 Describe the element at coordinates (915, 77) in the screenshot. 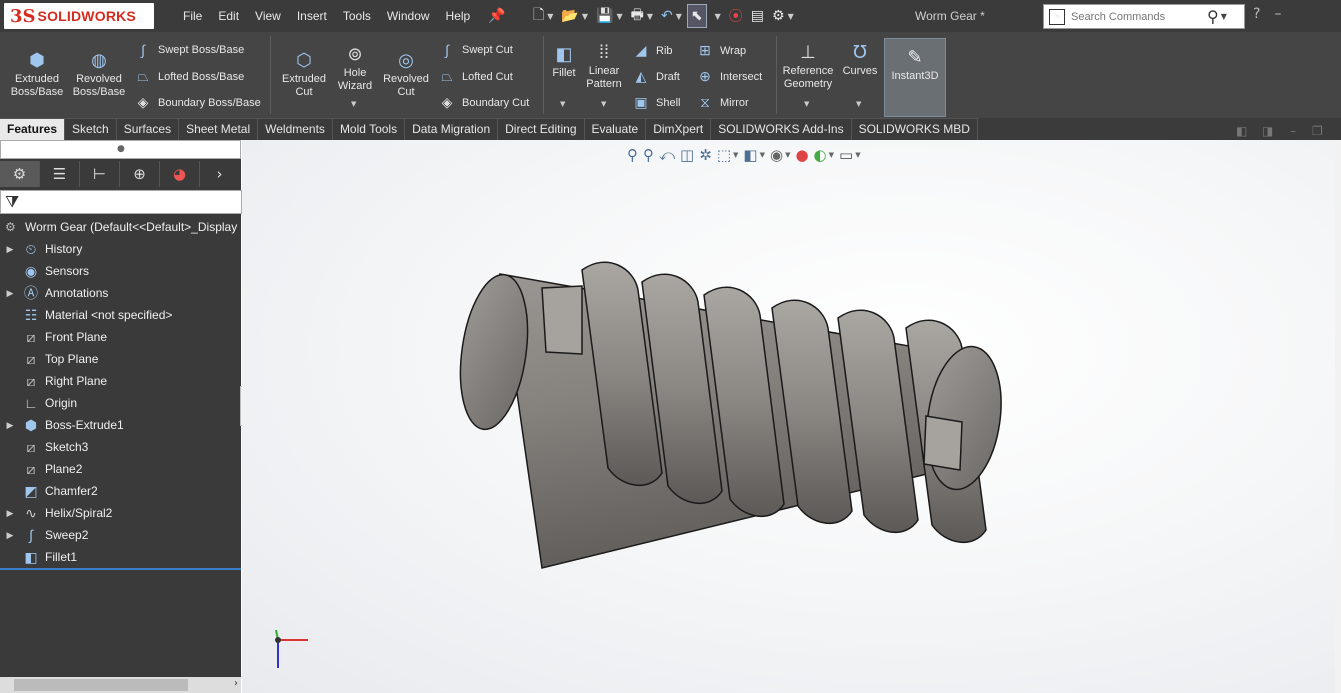

I see `instant3d-button: ✎ Instant3D` at that location.